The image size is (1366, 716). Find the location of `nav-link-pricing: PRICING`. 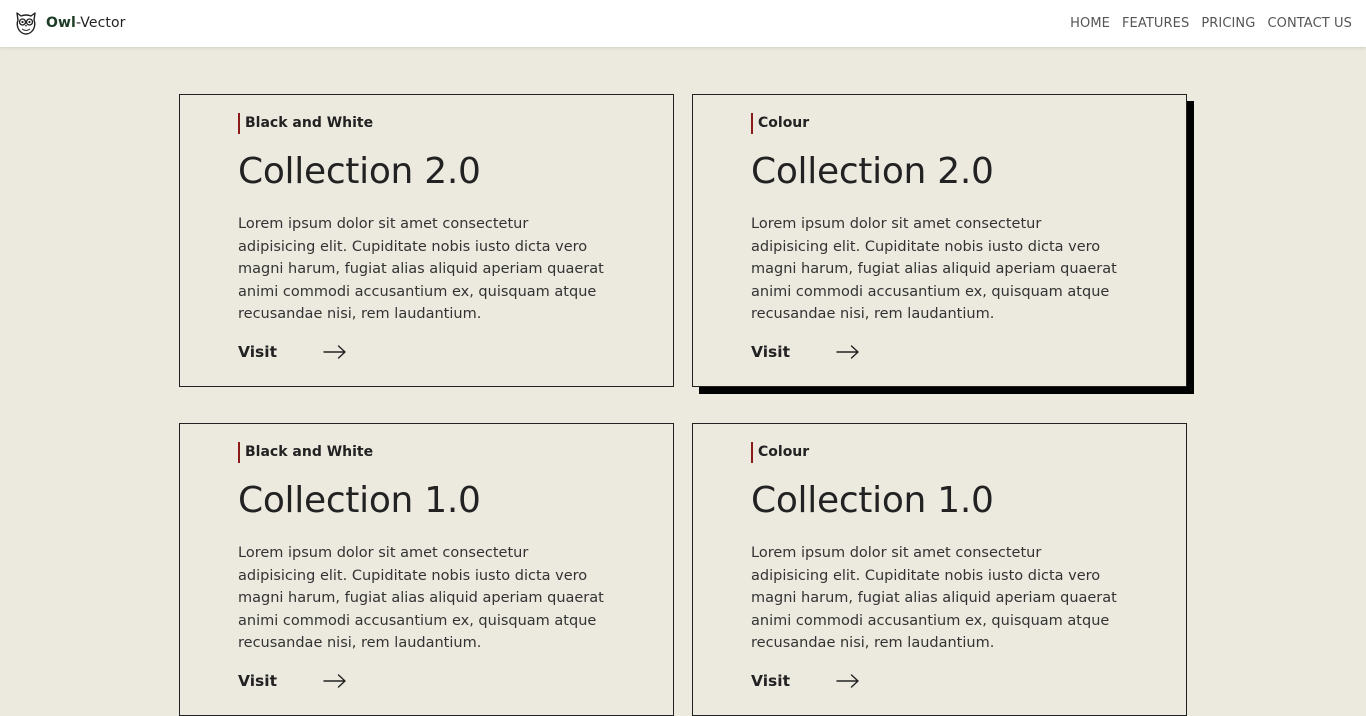

nav-link-pricing: PRICING is located at coordinates (1228, 23).